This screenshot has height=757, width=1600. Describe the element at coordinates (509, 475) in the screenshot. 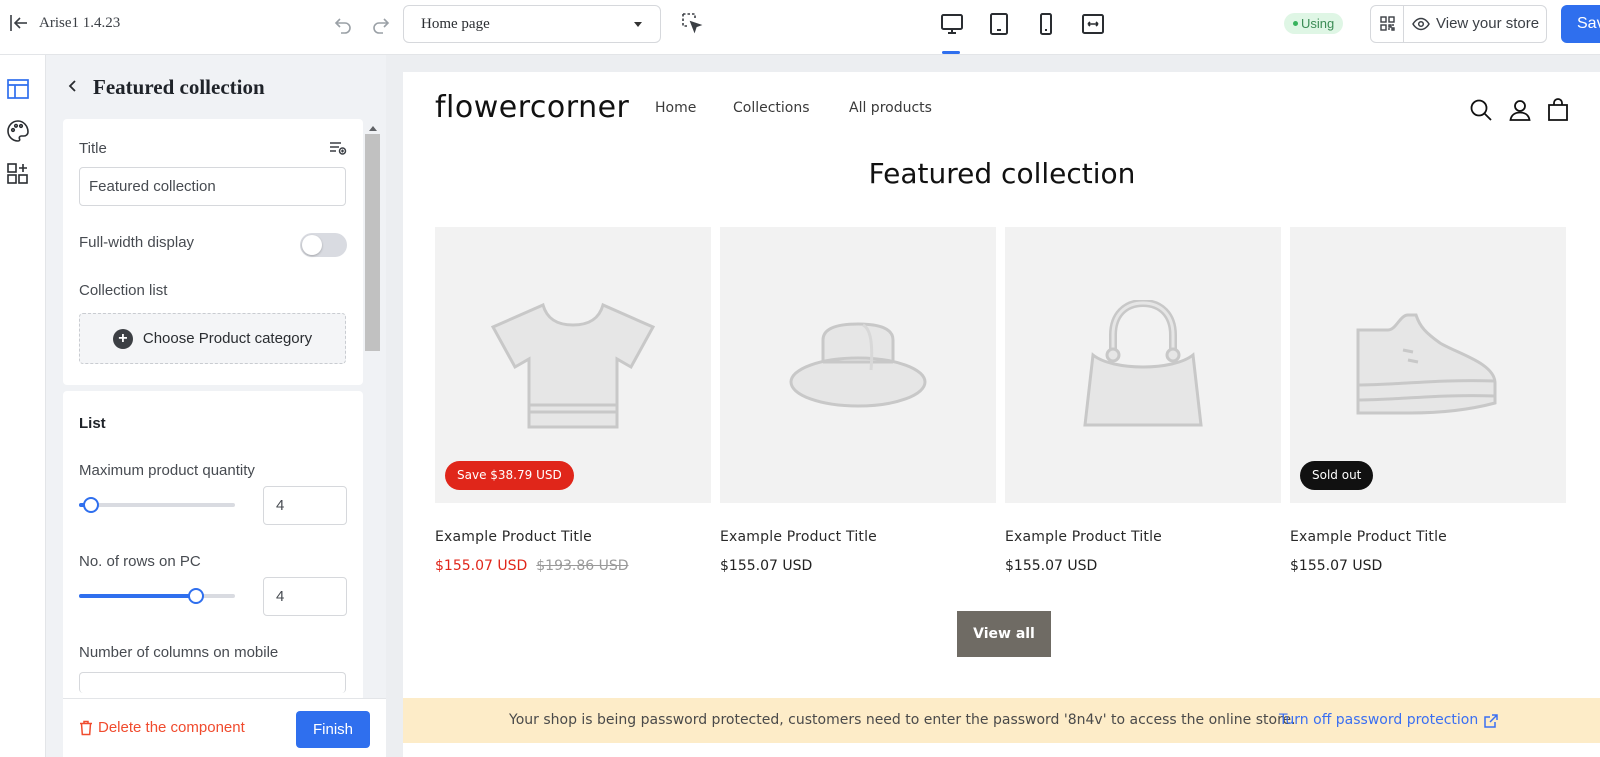

I see `sale-badge: Save $38.79 USD` at that location.